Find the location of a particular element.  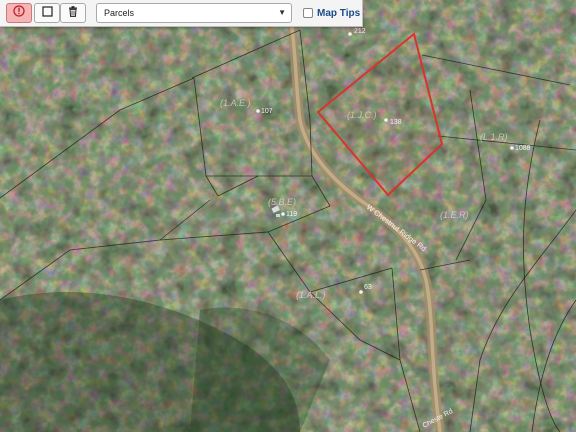

map-toolbar: Parcels ▼ Map Tips is located at coordinates (181, 13).